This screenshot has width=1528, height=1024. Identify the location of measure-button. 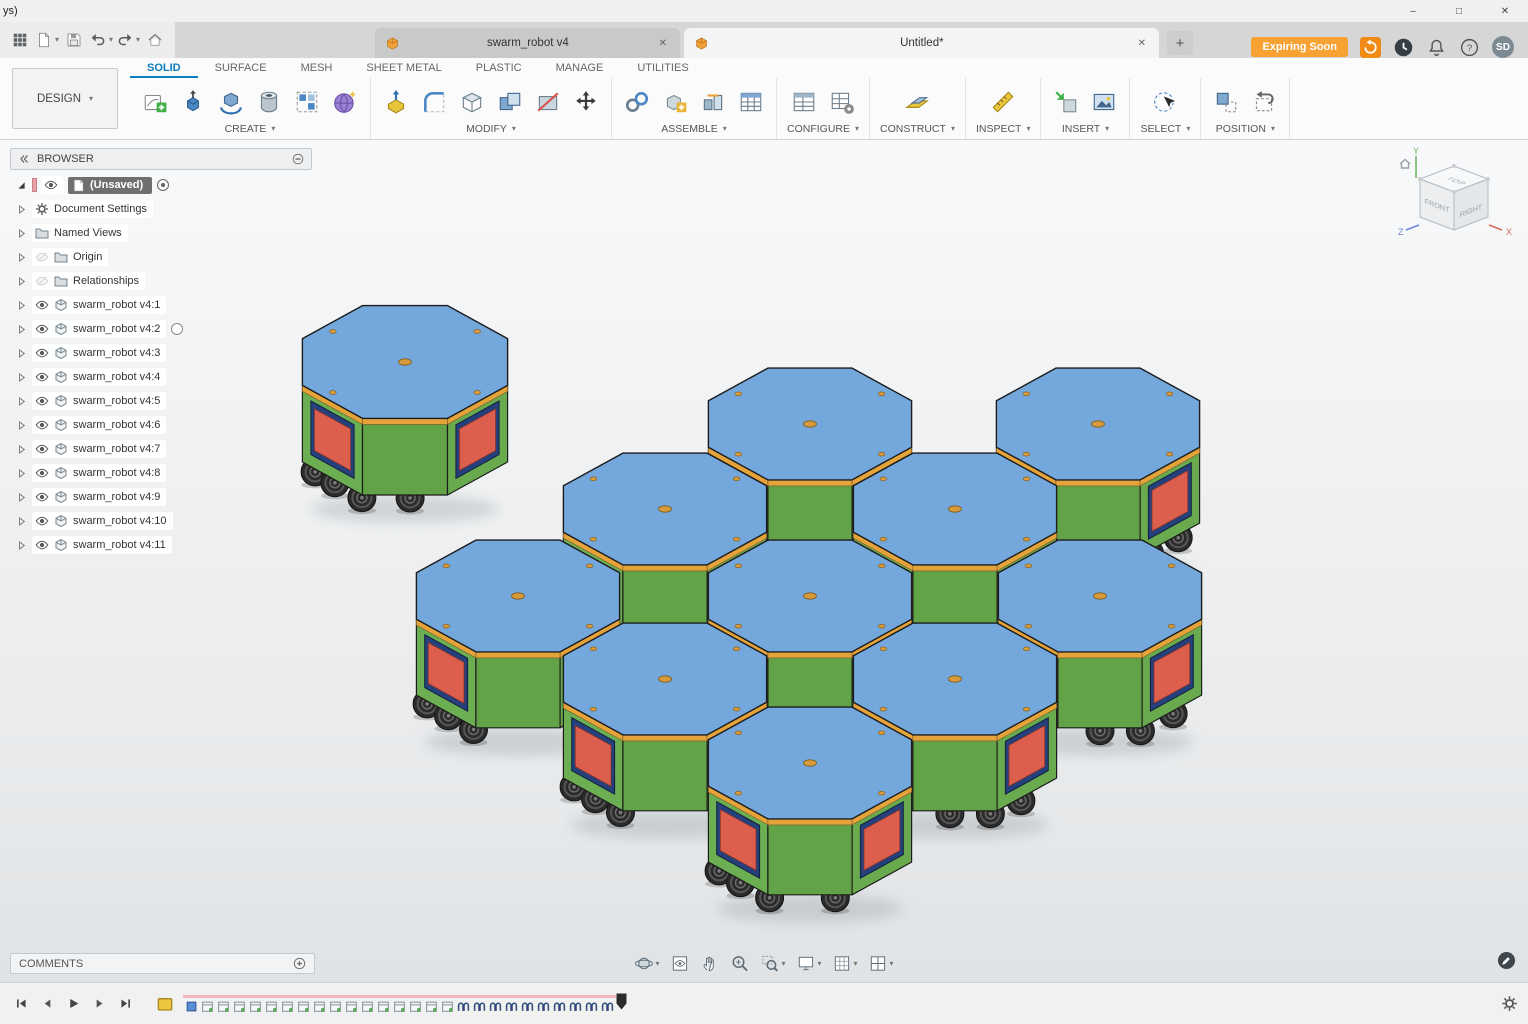
(1003, 102).